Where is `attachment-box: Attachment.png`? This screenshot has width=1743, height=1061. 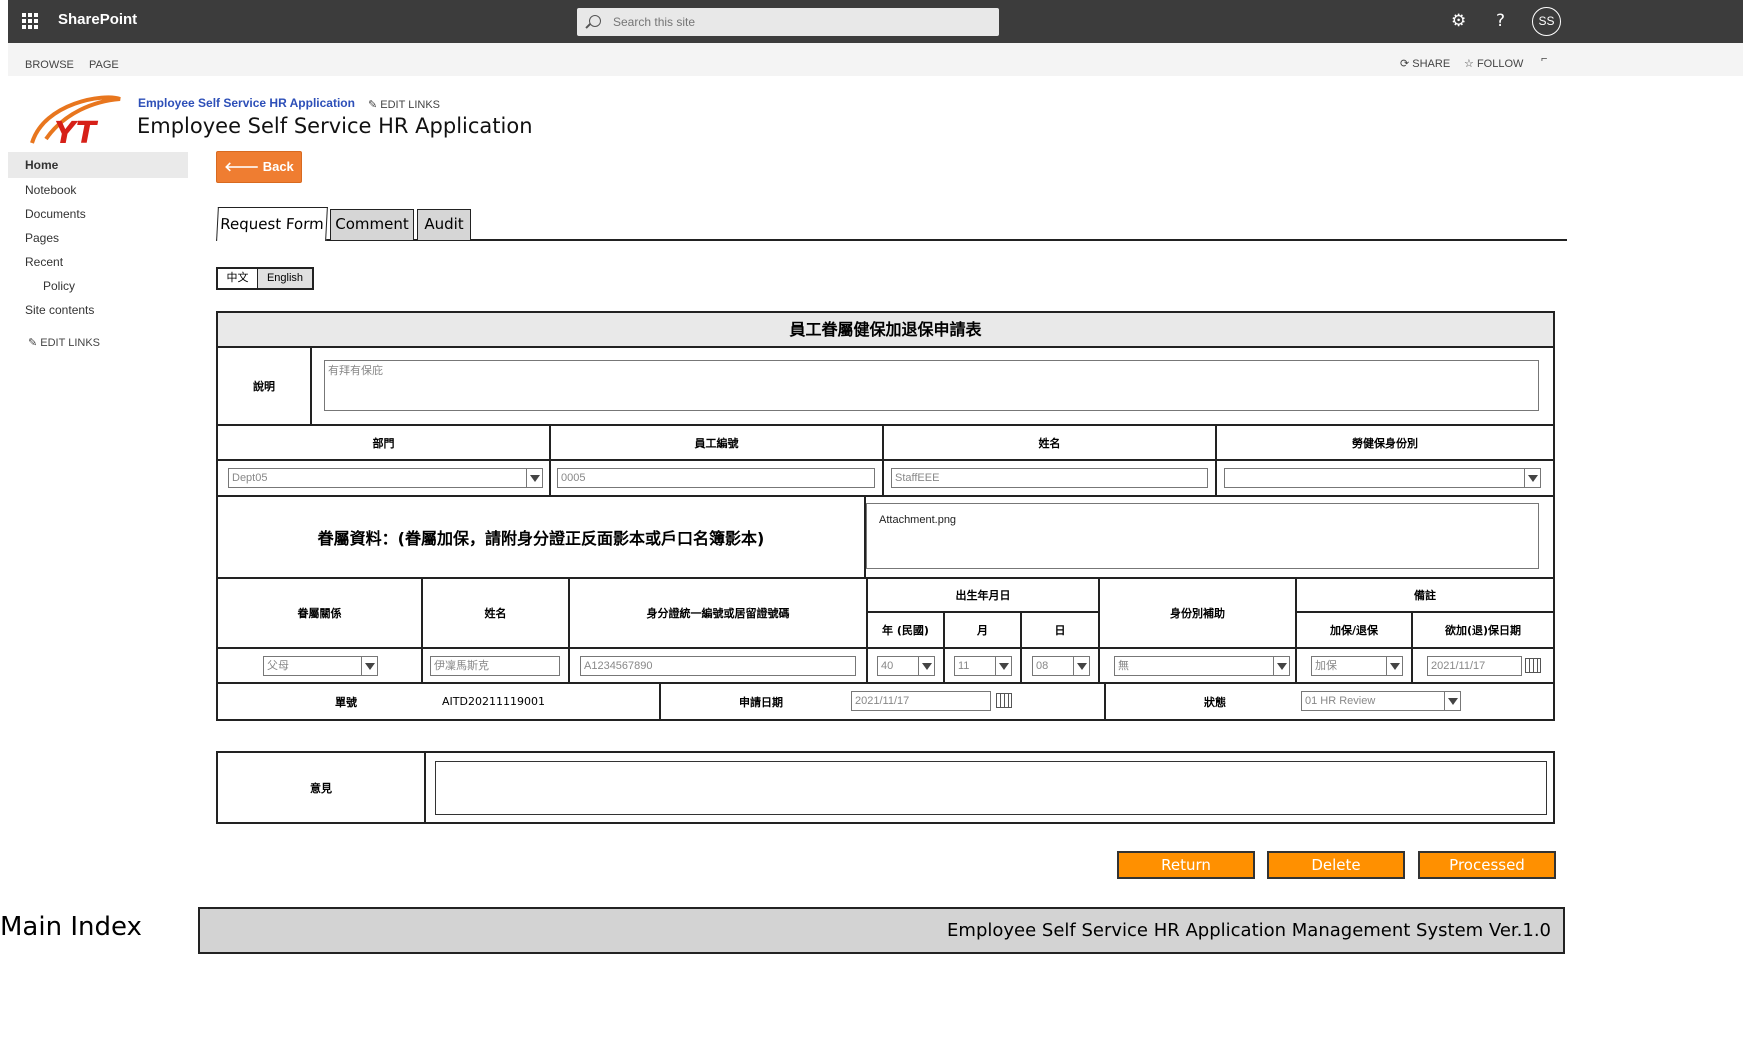 attachment-box: Attachment.png is located at coordinates (1202, 536).